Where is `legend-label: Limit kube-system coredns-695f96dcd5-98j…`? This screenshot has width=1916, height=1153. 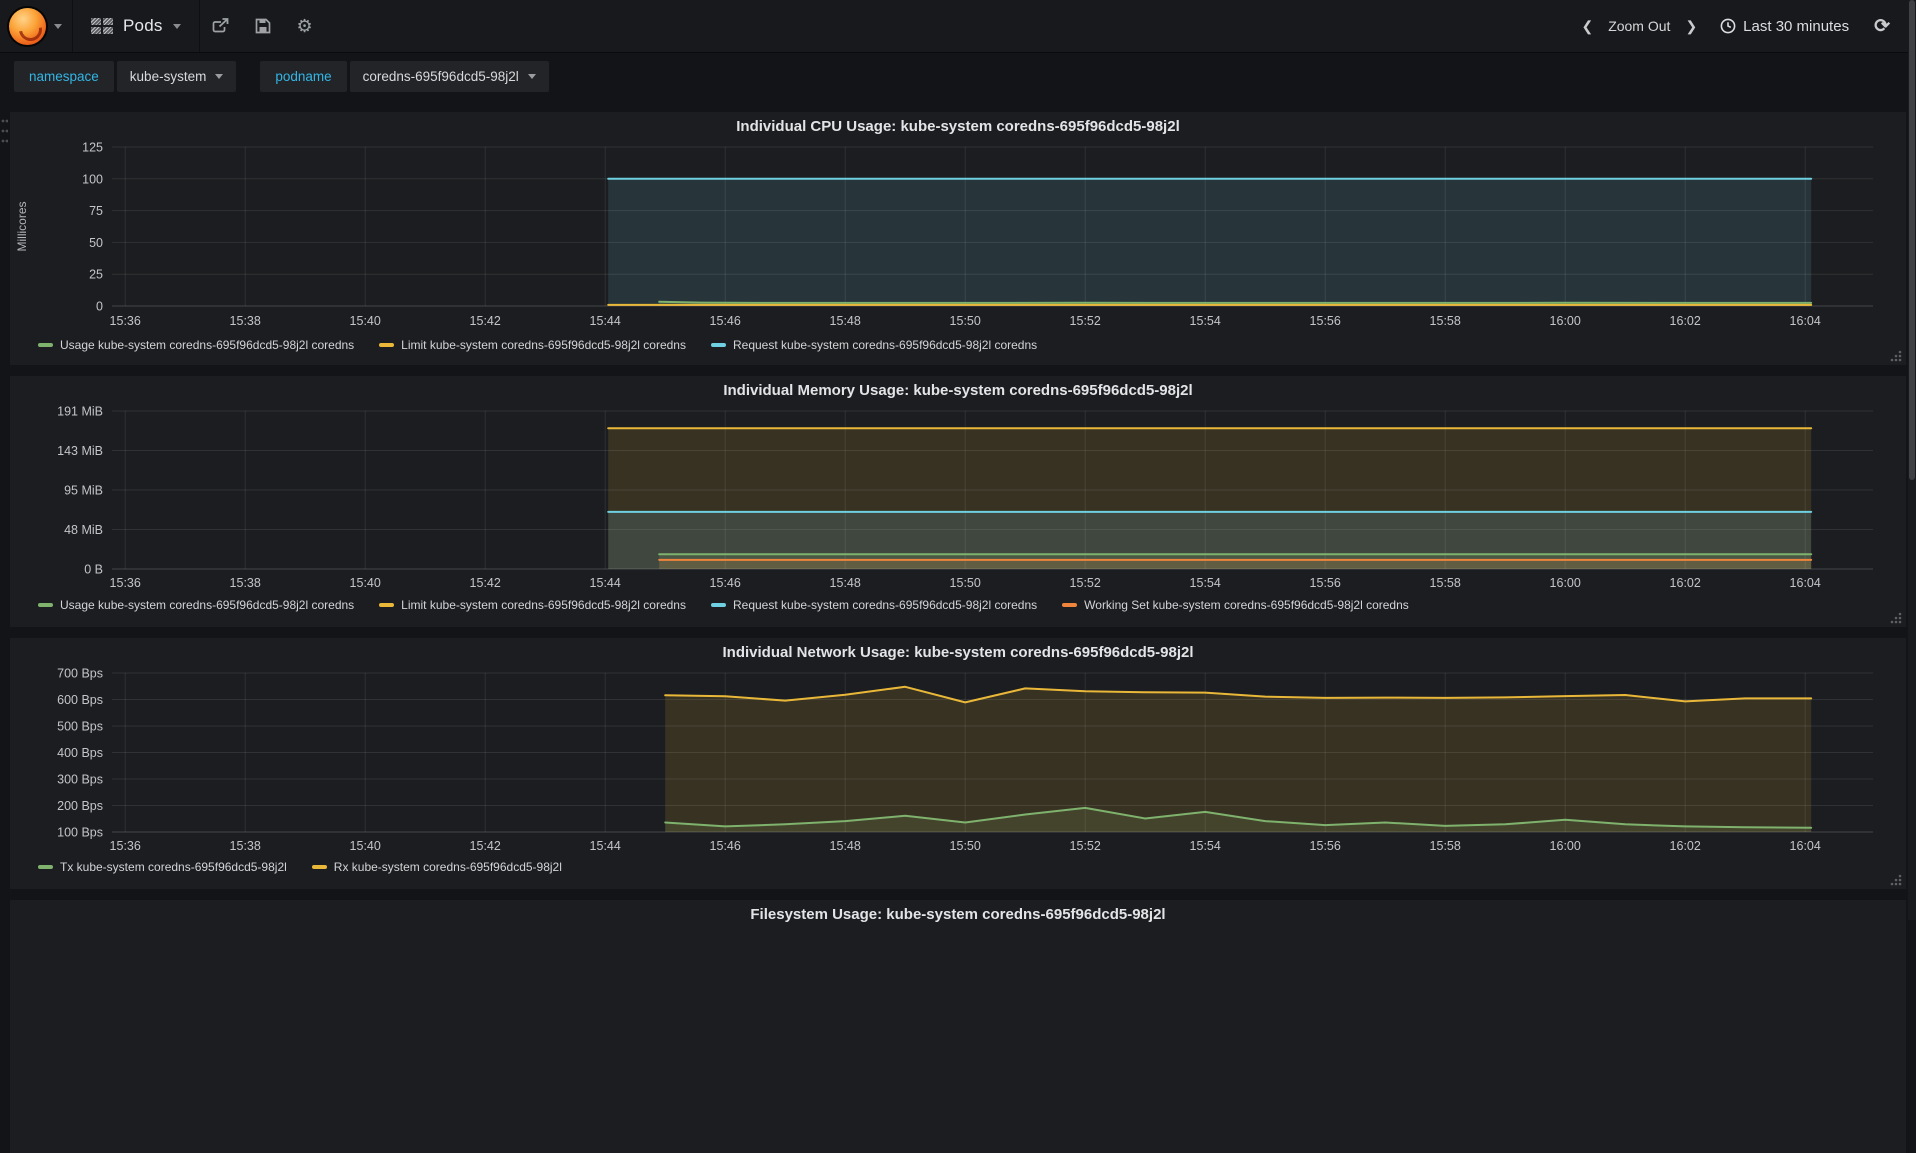
legend-label: Limit kube-system coredns-695f96dcd5-98j… is located at coordinates (543, 605).